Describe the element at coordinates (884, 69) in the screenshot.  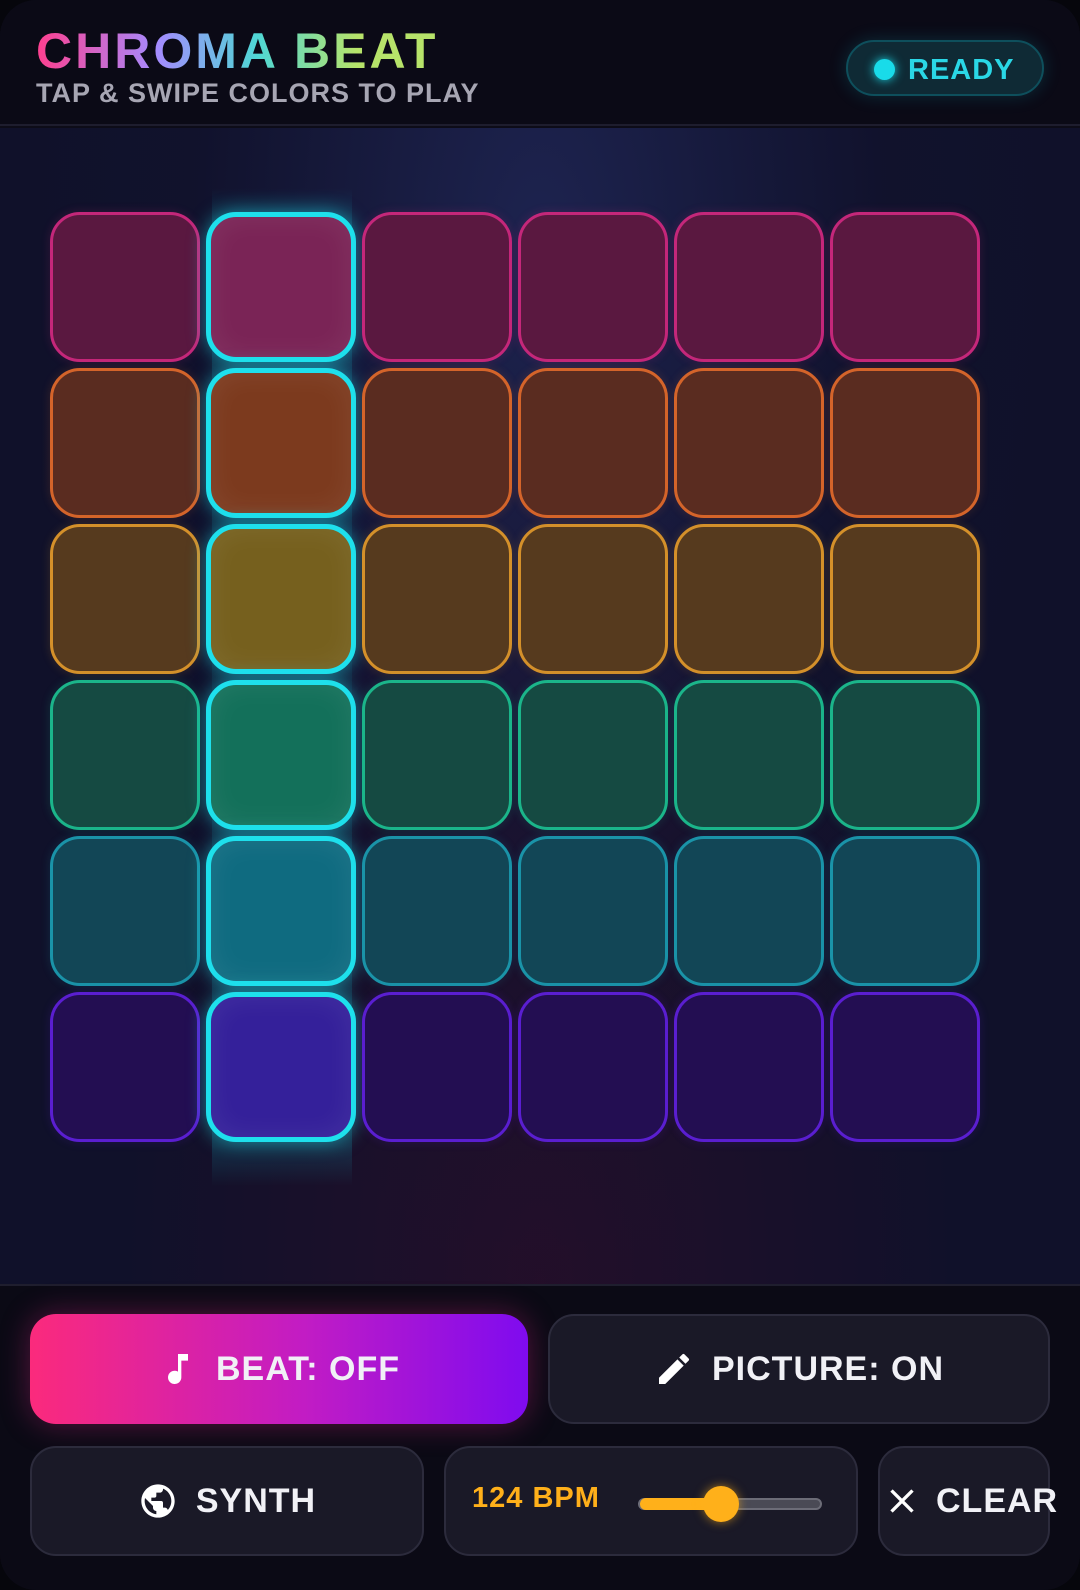
I see `status-dot-icon` at that location.